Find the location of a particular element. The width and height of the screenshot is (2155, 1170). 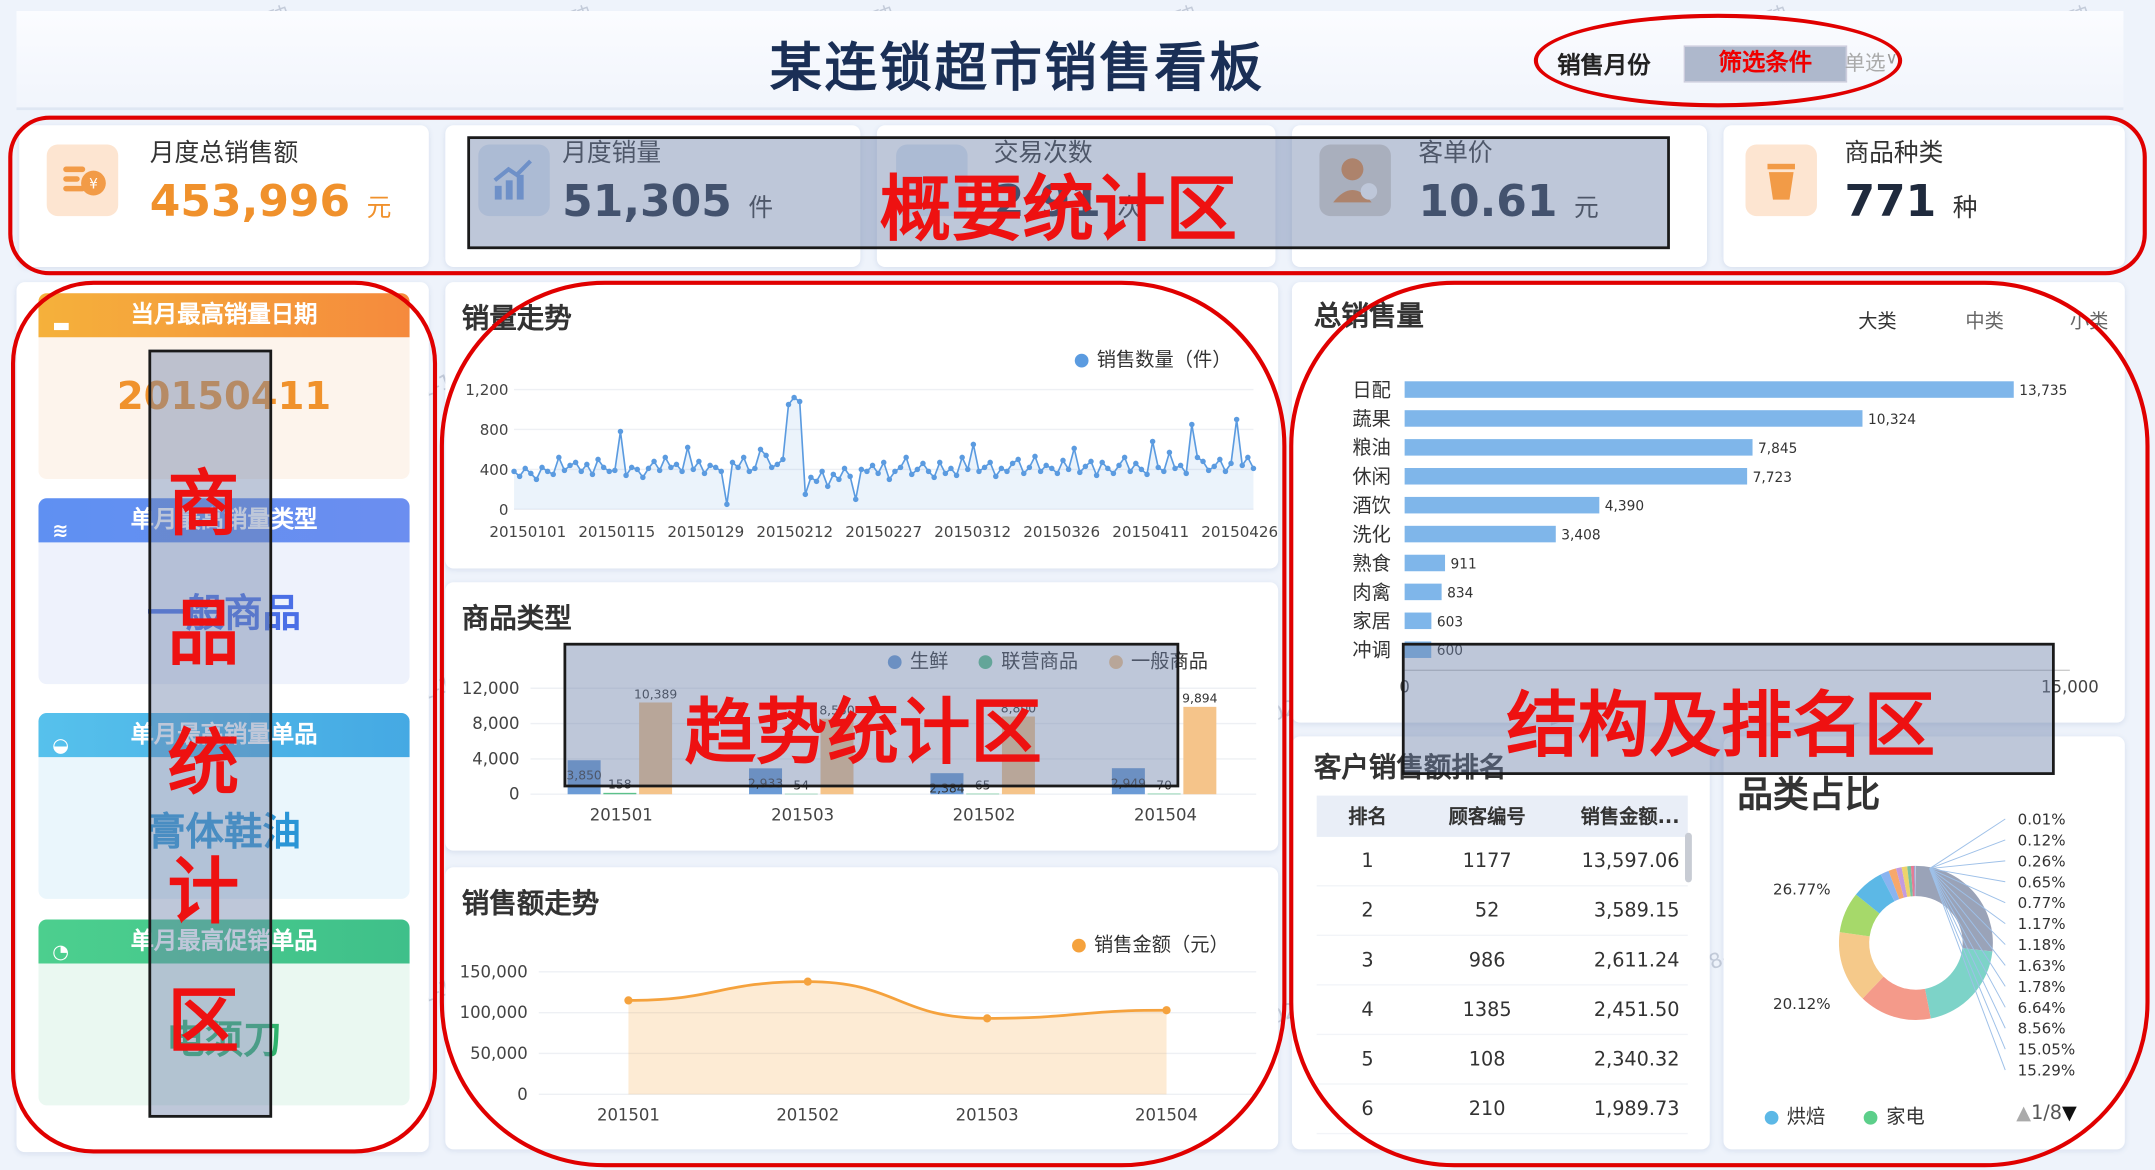

left-area-label: 商品统计区 is located at coordinates (203, 764).